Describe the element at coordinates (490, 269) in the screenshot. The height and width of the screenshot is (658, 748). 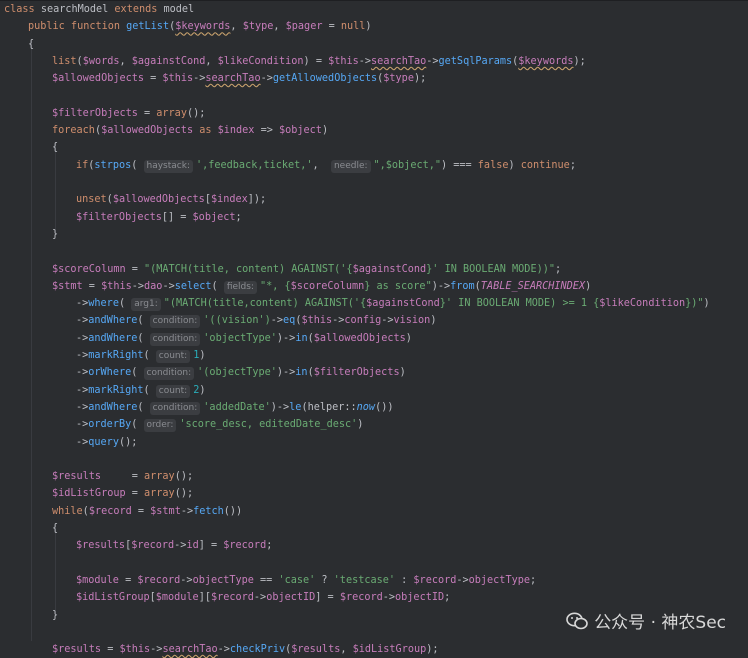
I see `code-token: }' IN BOOLEAN MODE))"` at that location.